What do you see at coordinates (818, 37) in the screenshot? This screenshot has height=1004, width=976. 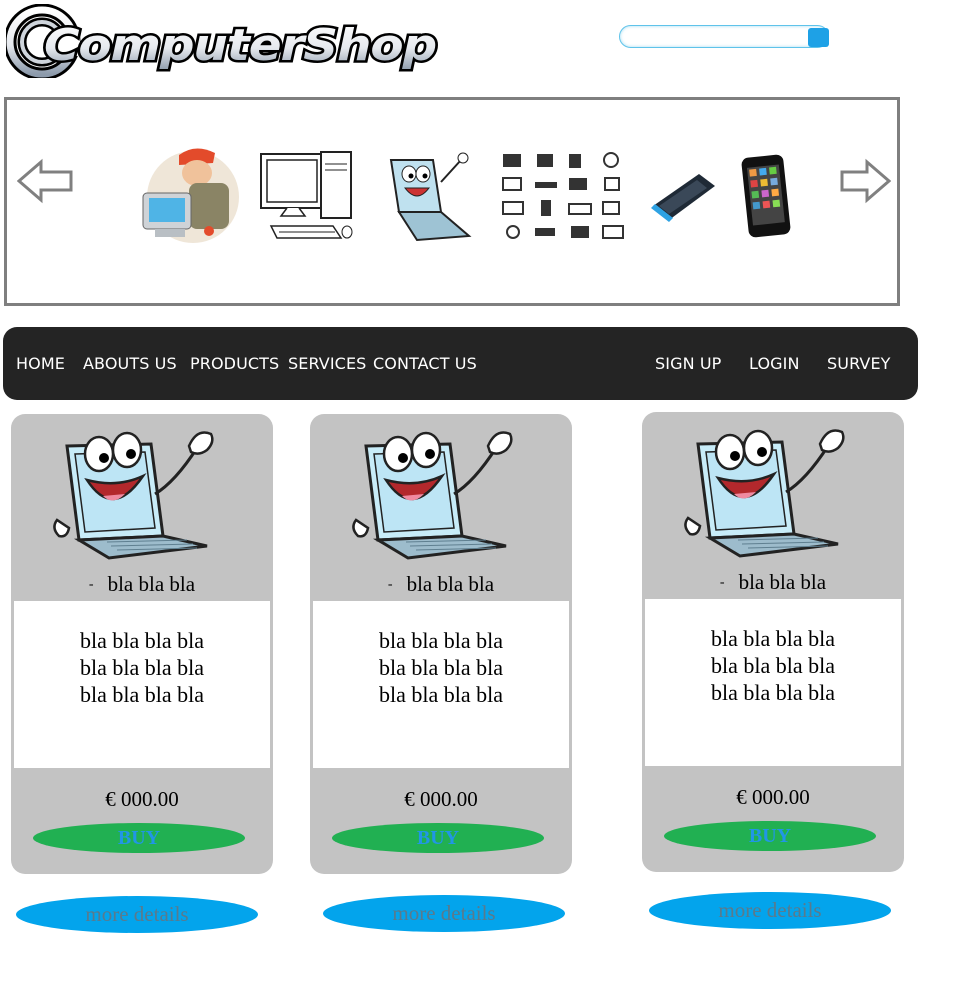 I see `search-button` at bounding box center [818, 37].